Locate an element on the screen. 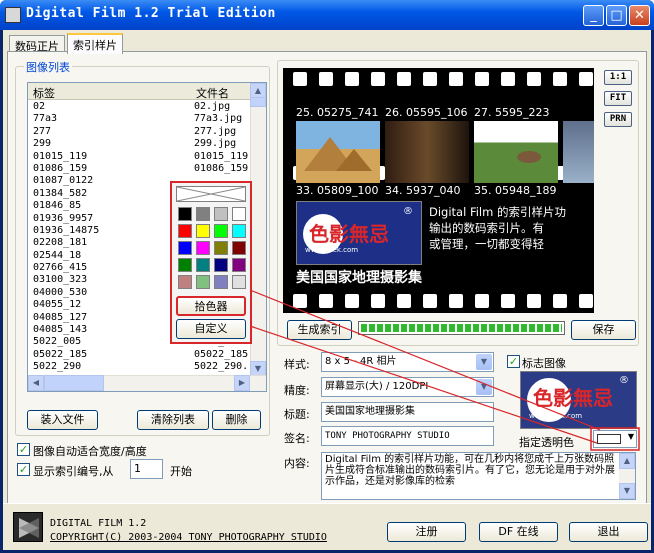  row-file: 05022_185 is located at coordinates (221, 354).